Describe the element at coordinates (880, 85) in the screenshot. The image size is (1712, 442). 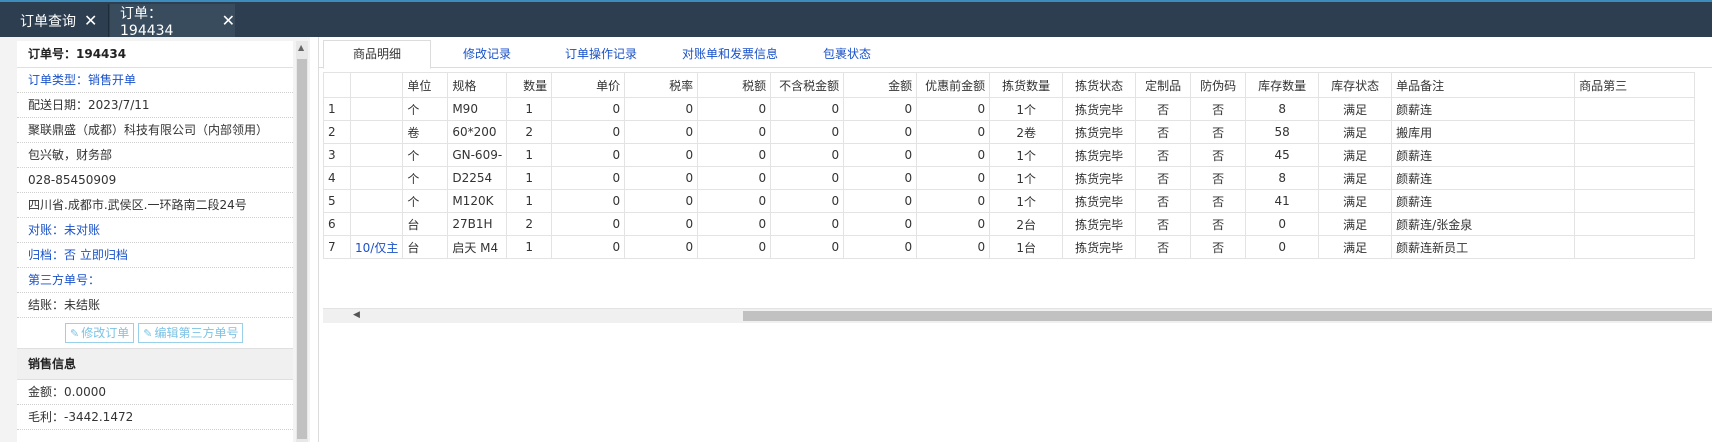
I see `column-header: 金额` at that location.